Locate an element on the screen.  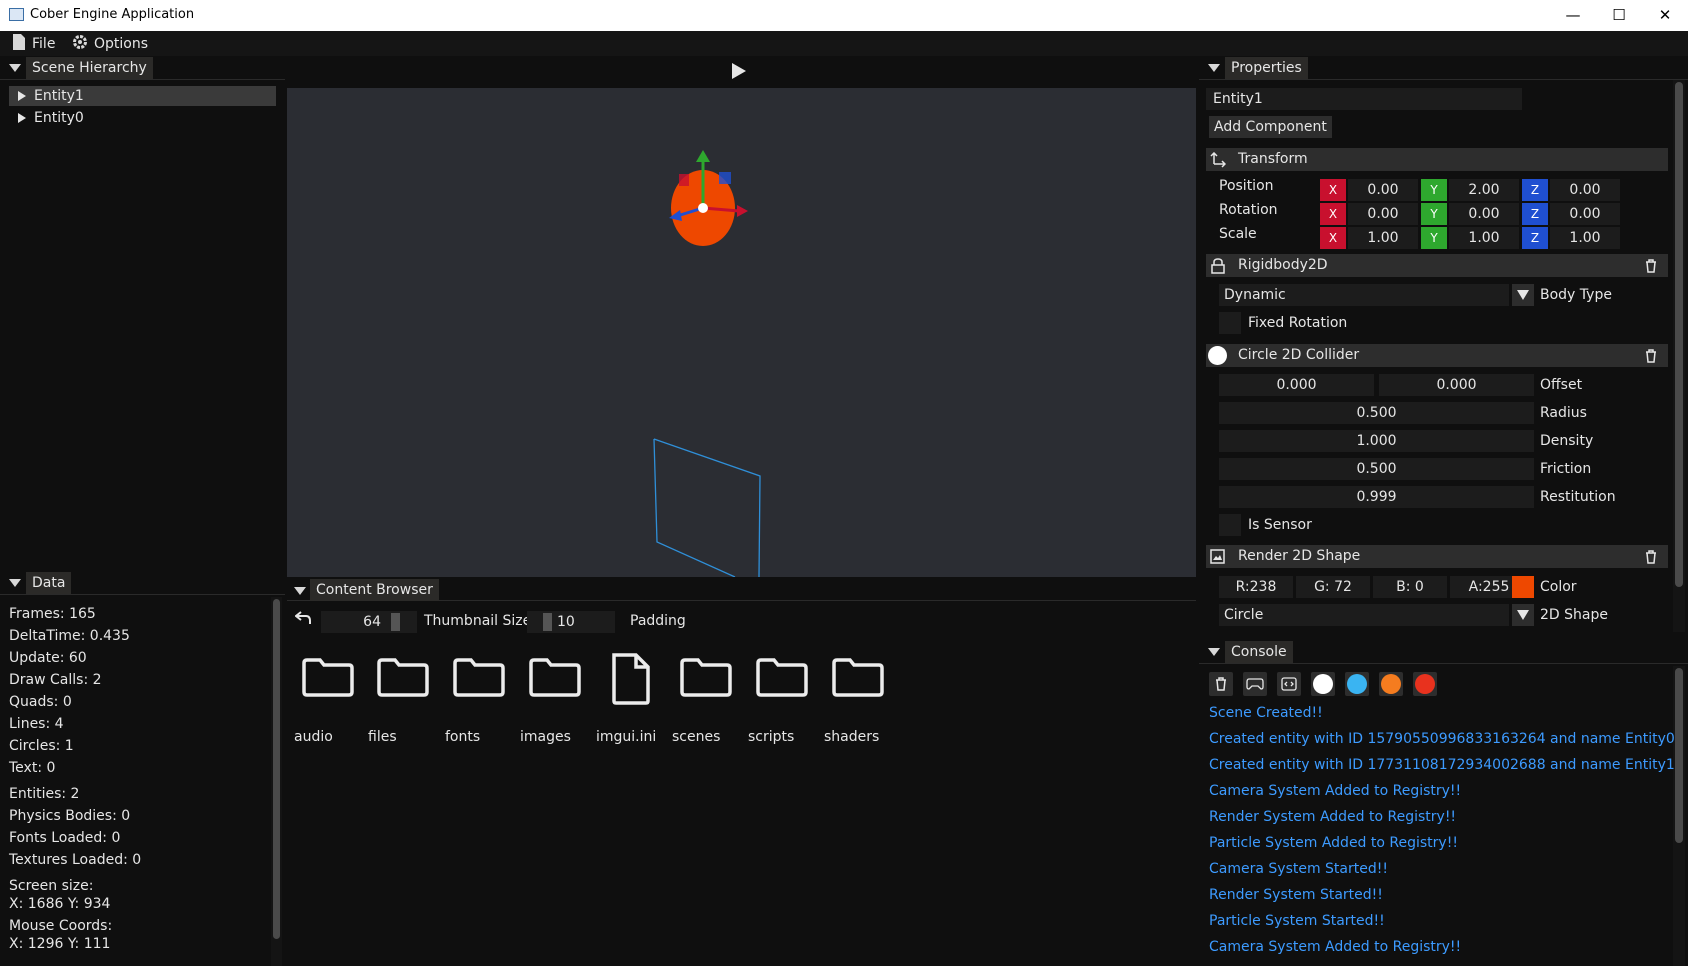
scale-y-button: Y is located at coordinates (1434, 238).